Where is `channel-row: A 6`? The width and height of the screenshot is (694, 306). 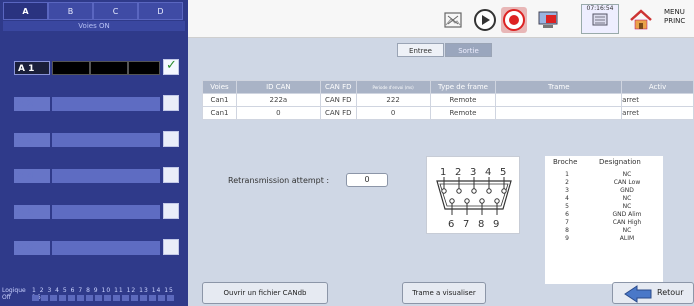 channel-row: A 6 is located at coordinates (99, 248).